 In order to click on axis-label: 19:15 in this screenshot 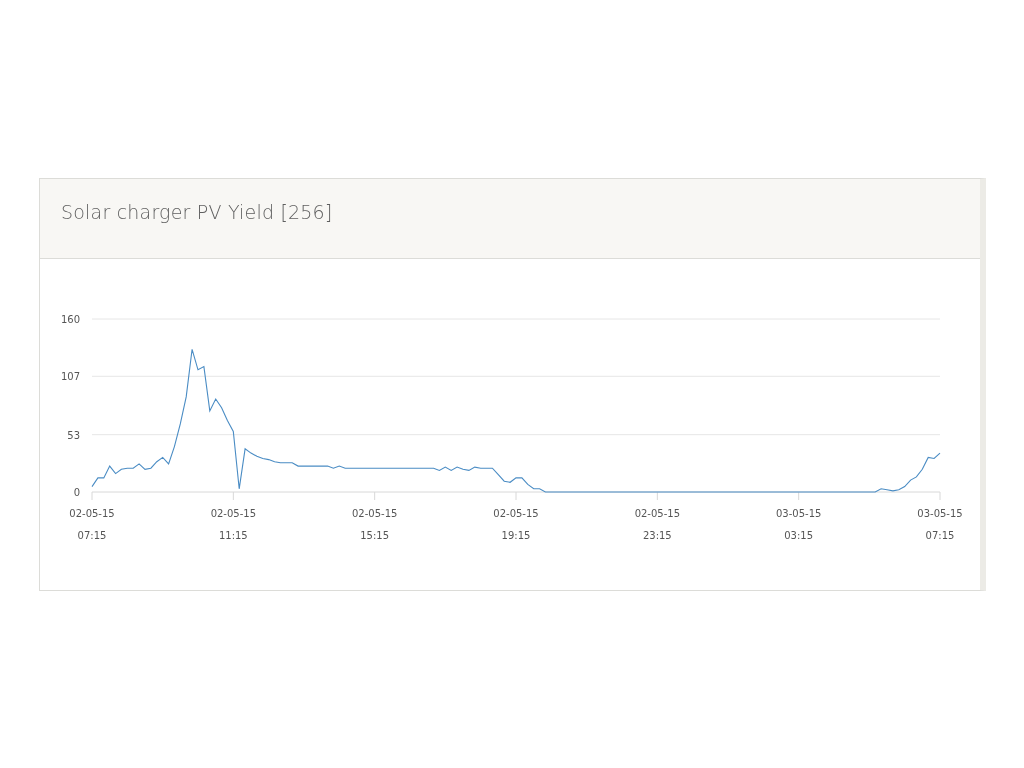, I will do `click(516, 535)`.